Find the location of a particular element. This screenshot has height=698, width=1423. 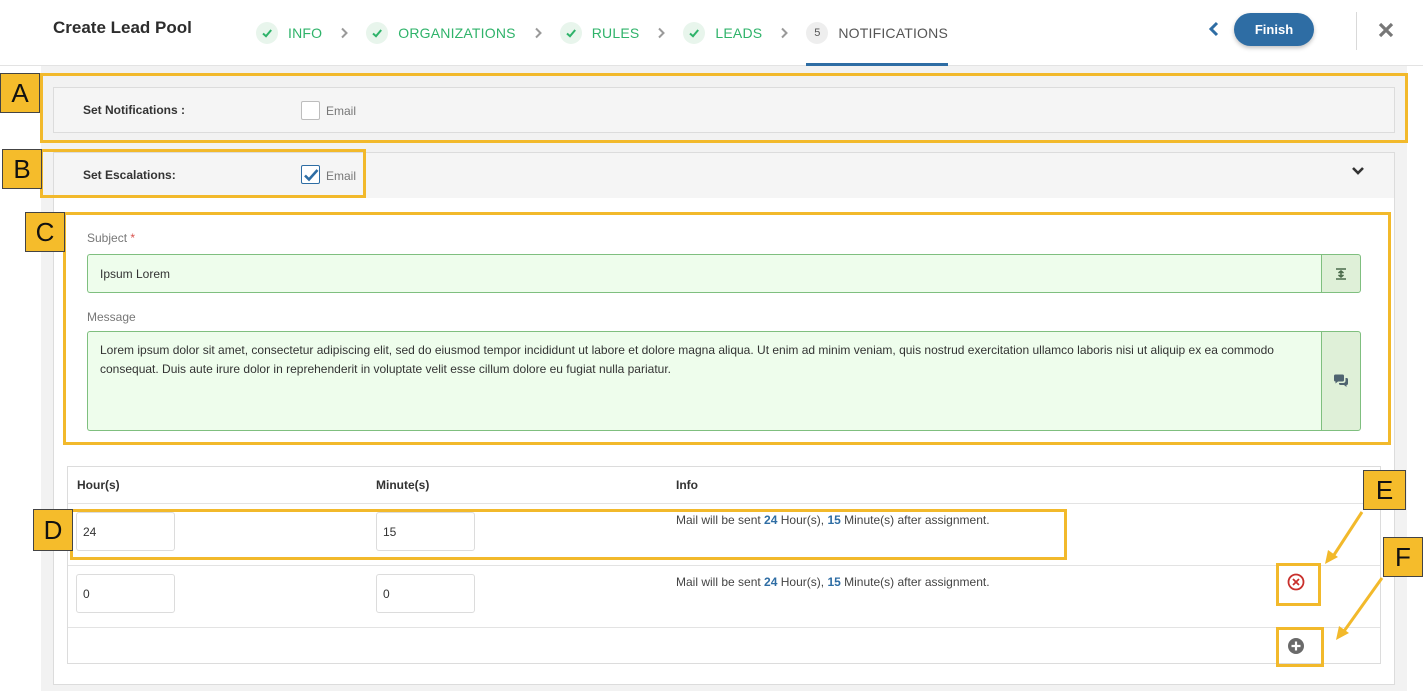

remove-row-icon is located at coordinates (1296, 582).